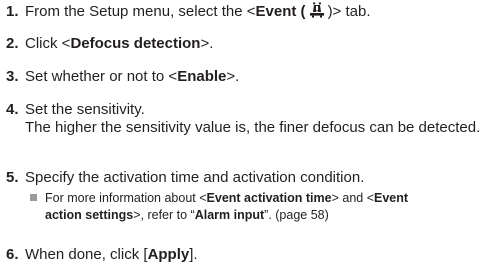 Image resolution: width=483 pixels, height=273 pixels. I want to click on note-bullet-icon, so click(33, 197).